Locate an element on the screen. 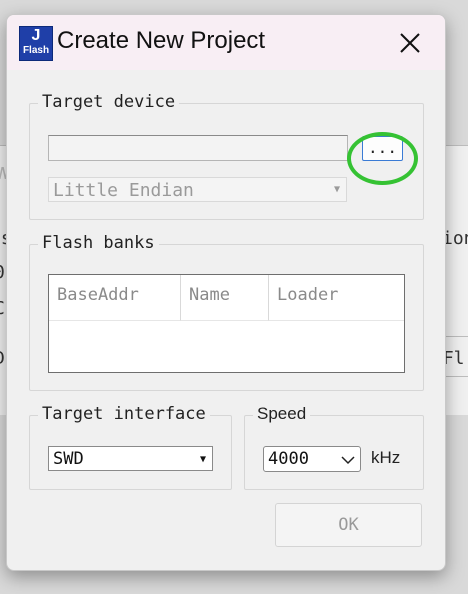 The image size is (468, 594). column-header-loader: Loader is located at coordinates (336, 298).